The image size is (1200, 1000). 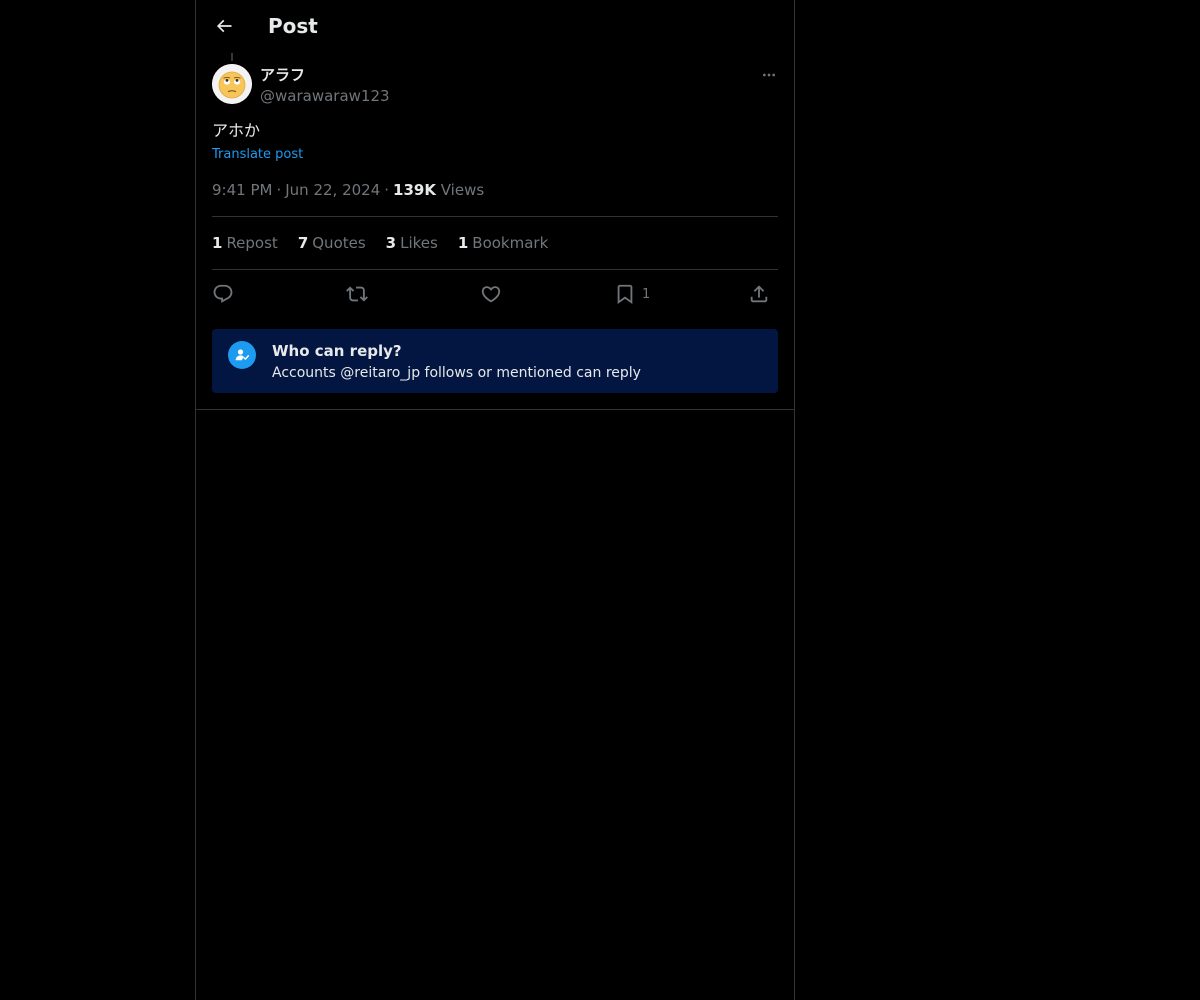 I want to click on reposts-count: 1, so click(x=217, y=243).